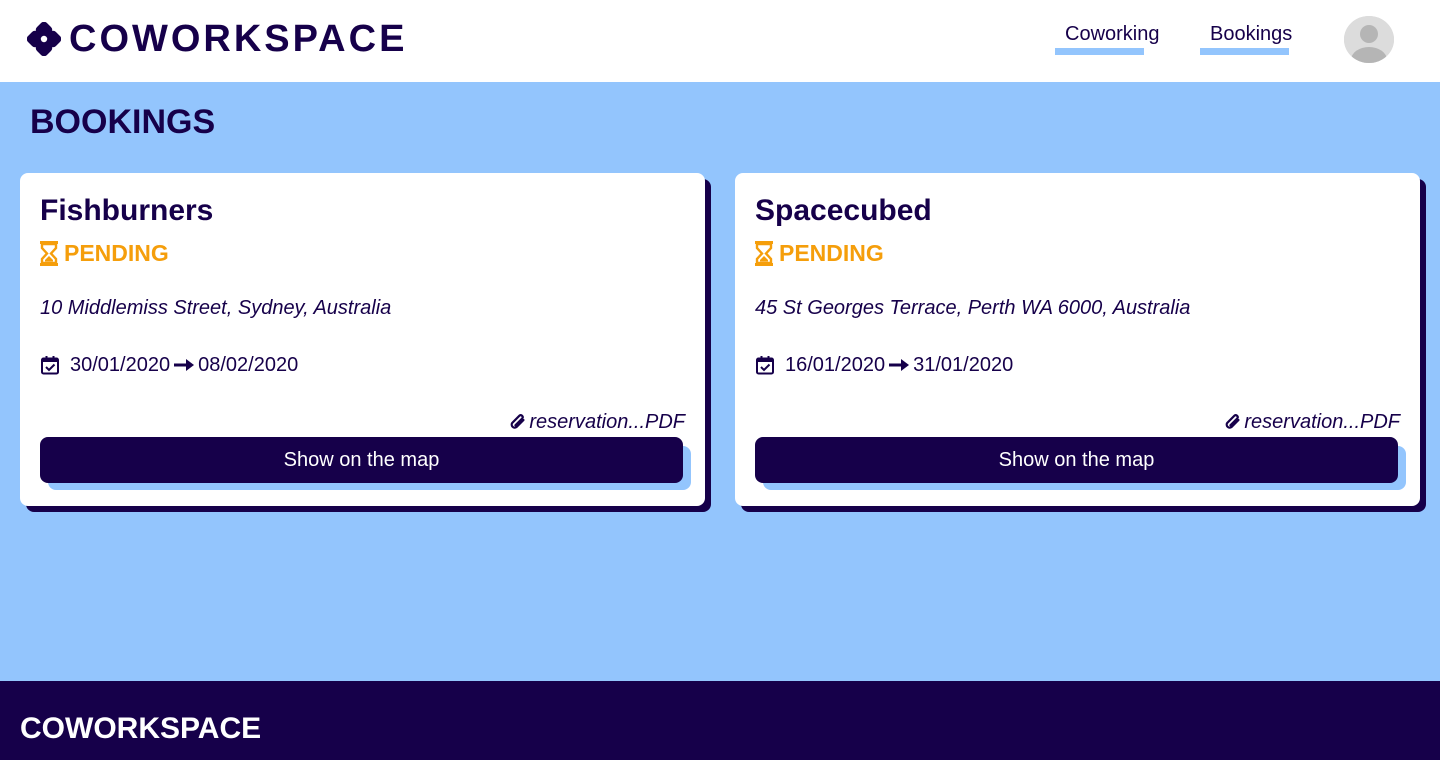 The width and height of the screenshot is (1440, 760). What do you see at coordinates (720, 41) in the screenshot?
I see `top-navbar: COWORKSPACE Coworking Bookings` at bounding box center [720, 41].